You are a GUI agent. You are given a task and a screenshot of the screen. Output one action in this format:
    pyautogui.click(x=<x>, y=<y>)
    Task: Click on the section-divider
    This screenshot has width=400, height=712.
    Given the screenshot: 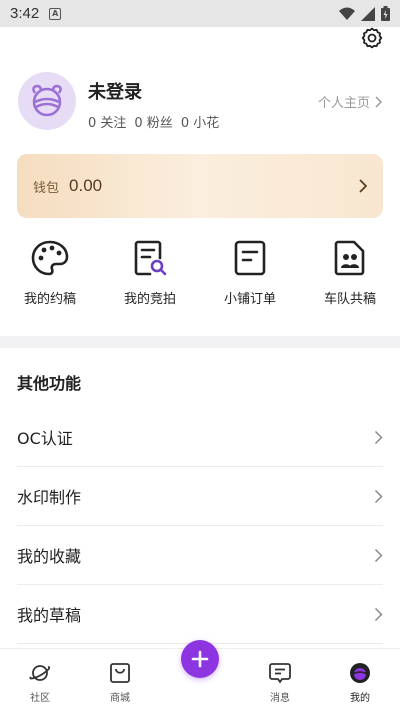 What is the action you would take?
    pyautogui.click(x=200, y=342)
    